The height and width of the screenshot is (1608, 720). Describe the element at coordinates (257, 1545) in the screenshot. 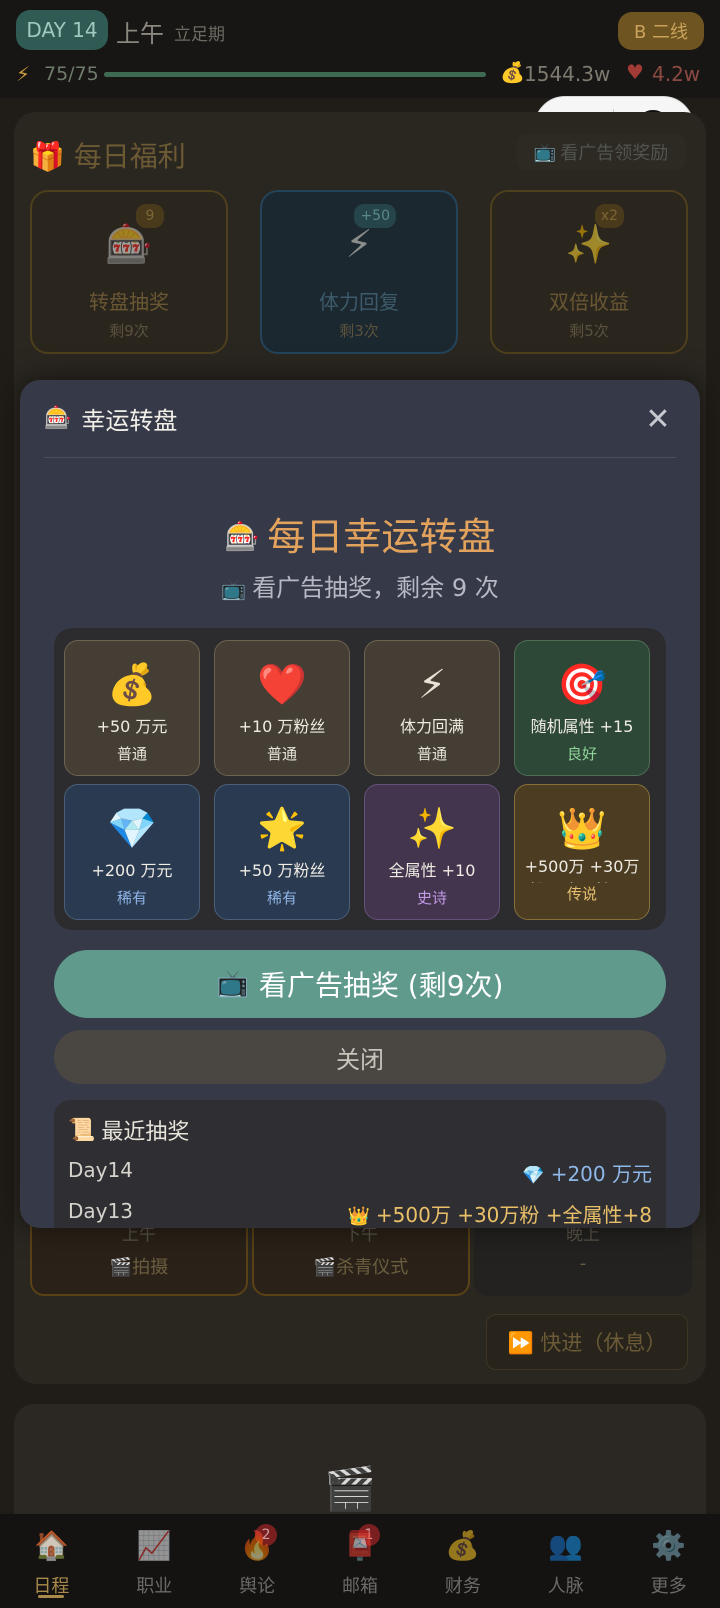

I see `fire-icon: 🔥` at that location.